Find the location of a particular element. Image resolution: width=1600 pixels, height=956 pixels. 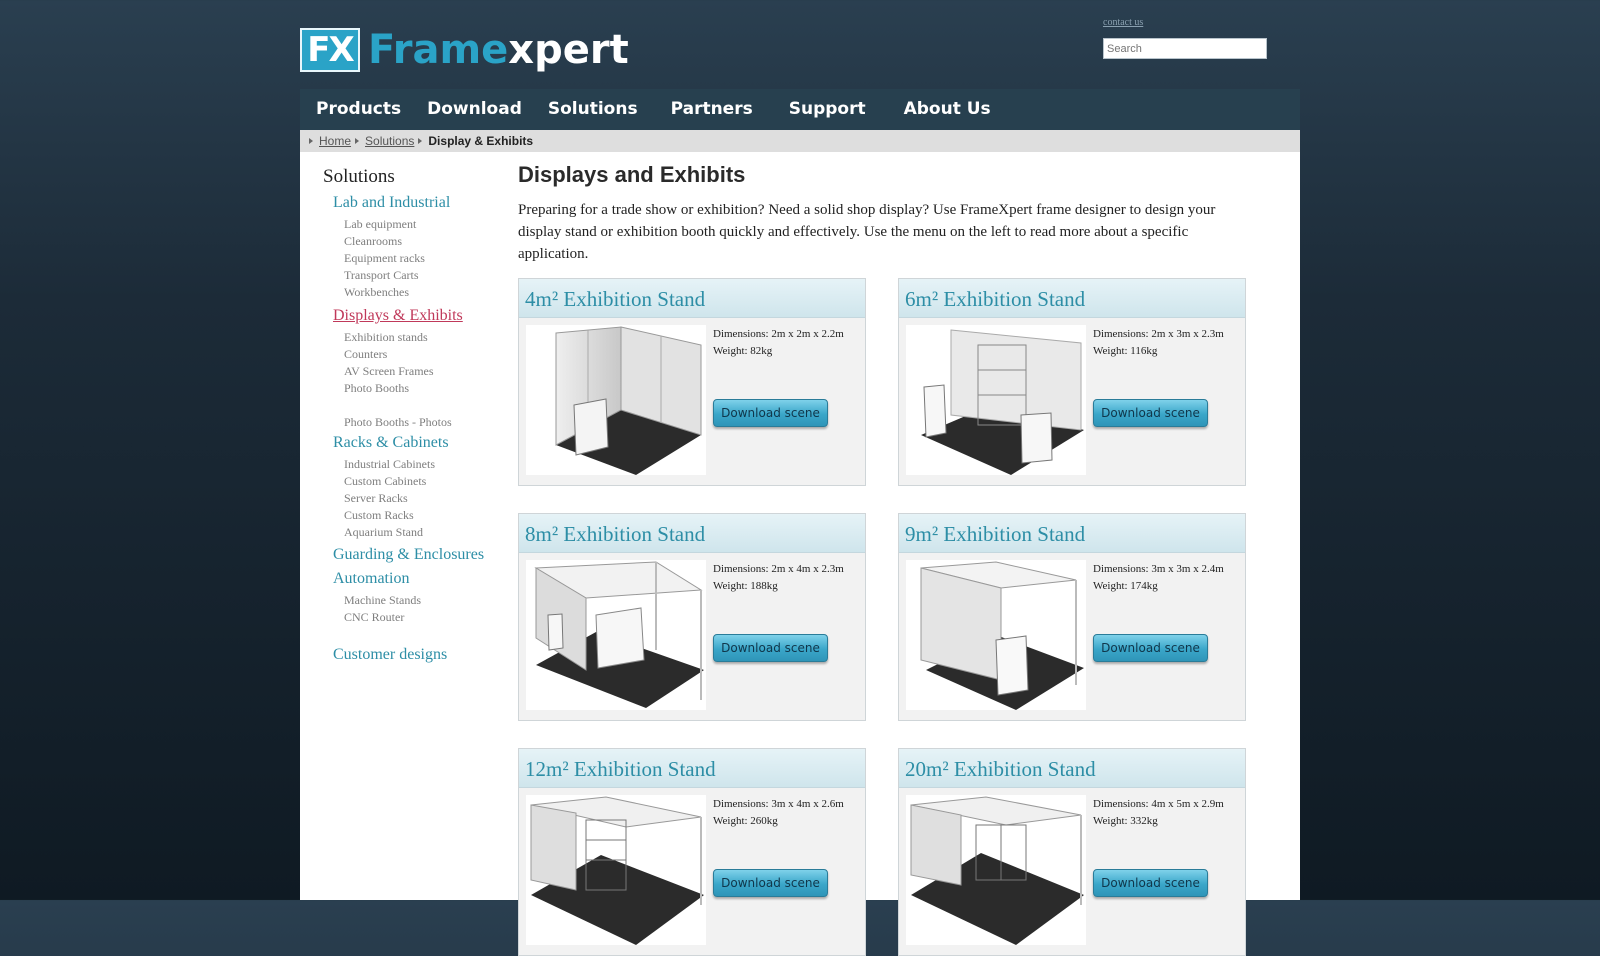

stand-image-6m2 is located at coordinates (996, 400).